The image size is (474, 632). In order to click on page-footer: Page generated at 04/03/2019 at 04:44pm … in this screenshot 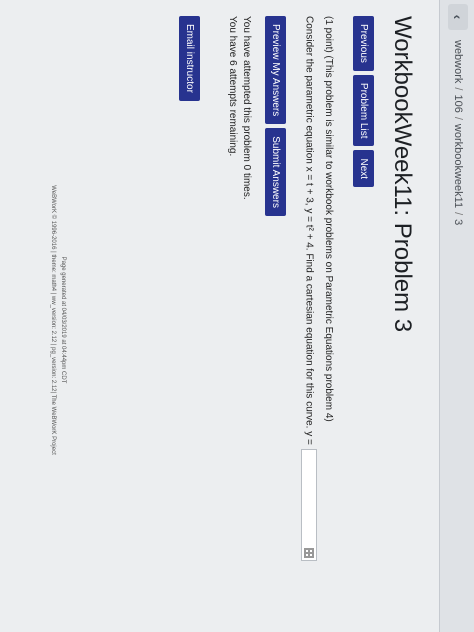, I will do `click(58, 320)`.